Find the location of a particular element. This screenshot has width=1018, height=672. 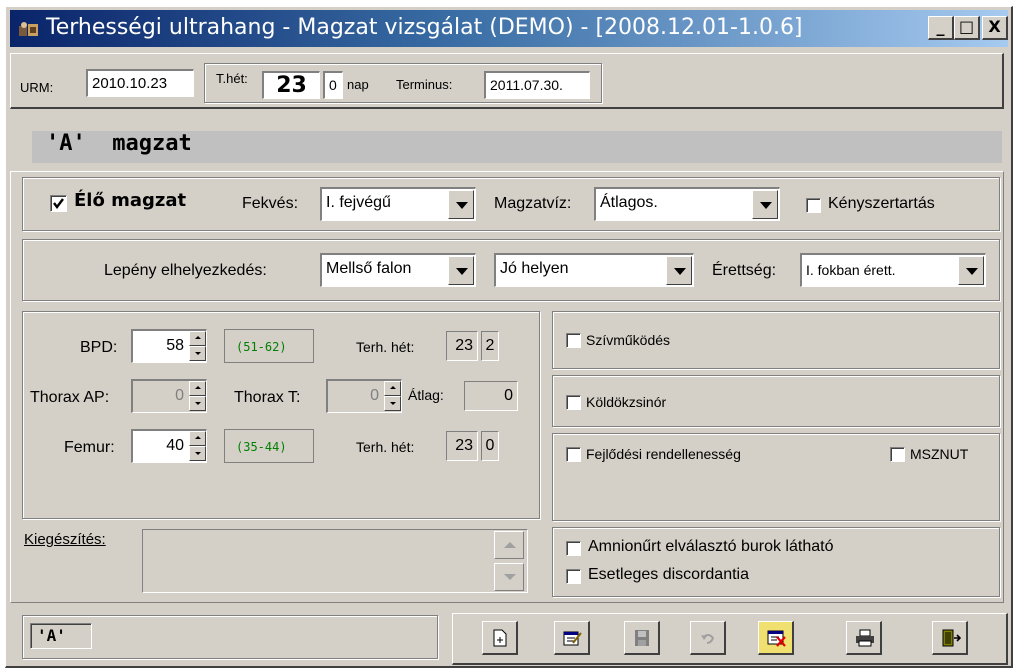

save-button is located at coordinates (642, 638).